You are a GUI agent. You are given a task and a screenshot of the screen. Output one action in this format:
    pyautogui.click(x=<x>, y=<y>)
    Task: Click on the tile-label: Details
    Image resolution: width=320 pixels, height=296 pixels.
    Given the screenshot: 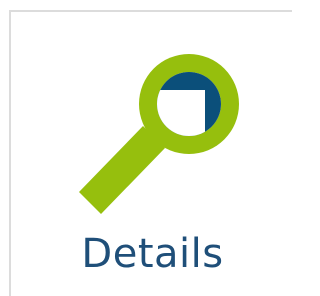 What is the action you would take?
    pyautogui.click(x=152, y=254)
    